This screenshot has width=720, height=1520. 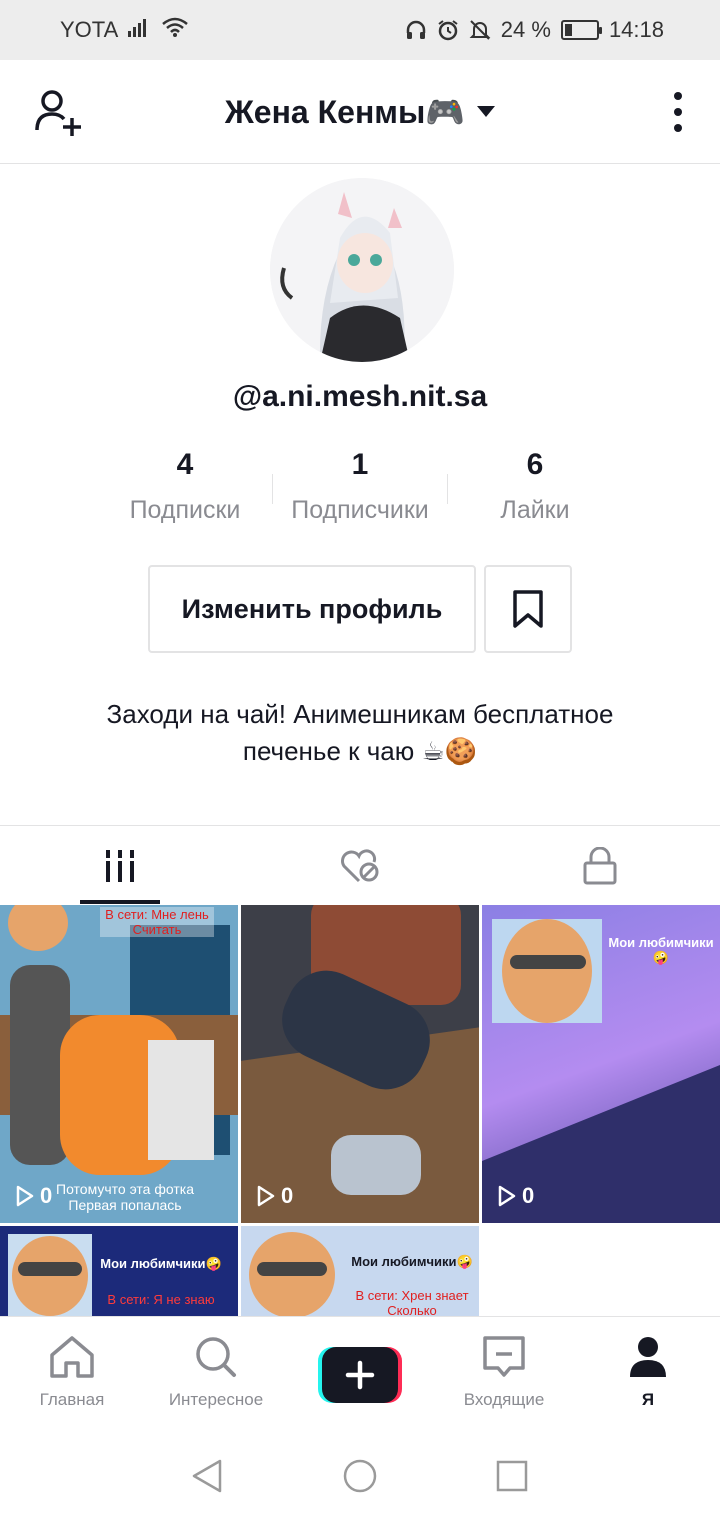 What do you see at coordinates (207, 1478) in the screenshot?
I see `back-icon` at bounding box center [207, 1478].